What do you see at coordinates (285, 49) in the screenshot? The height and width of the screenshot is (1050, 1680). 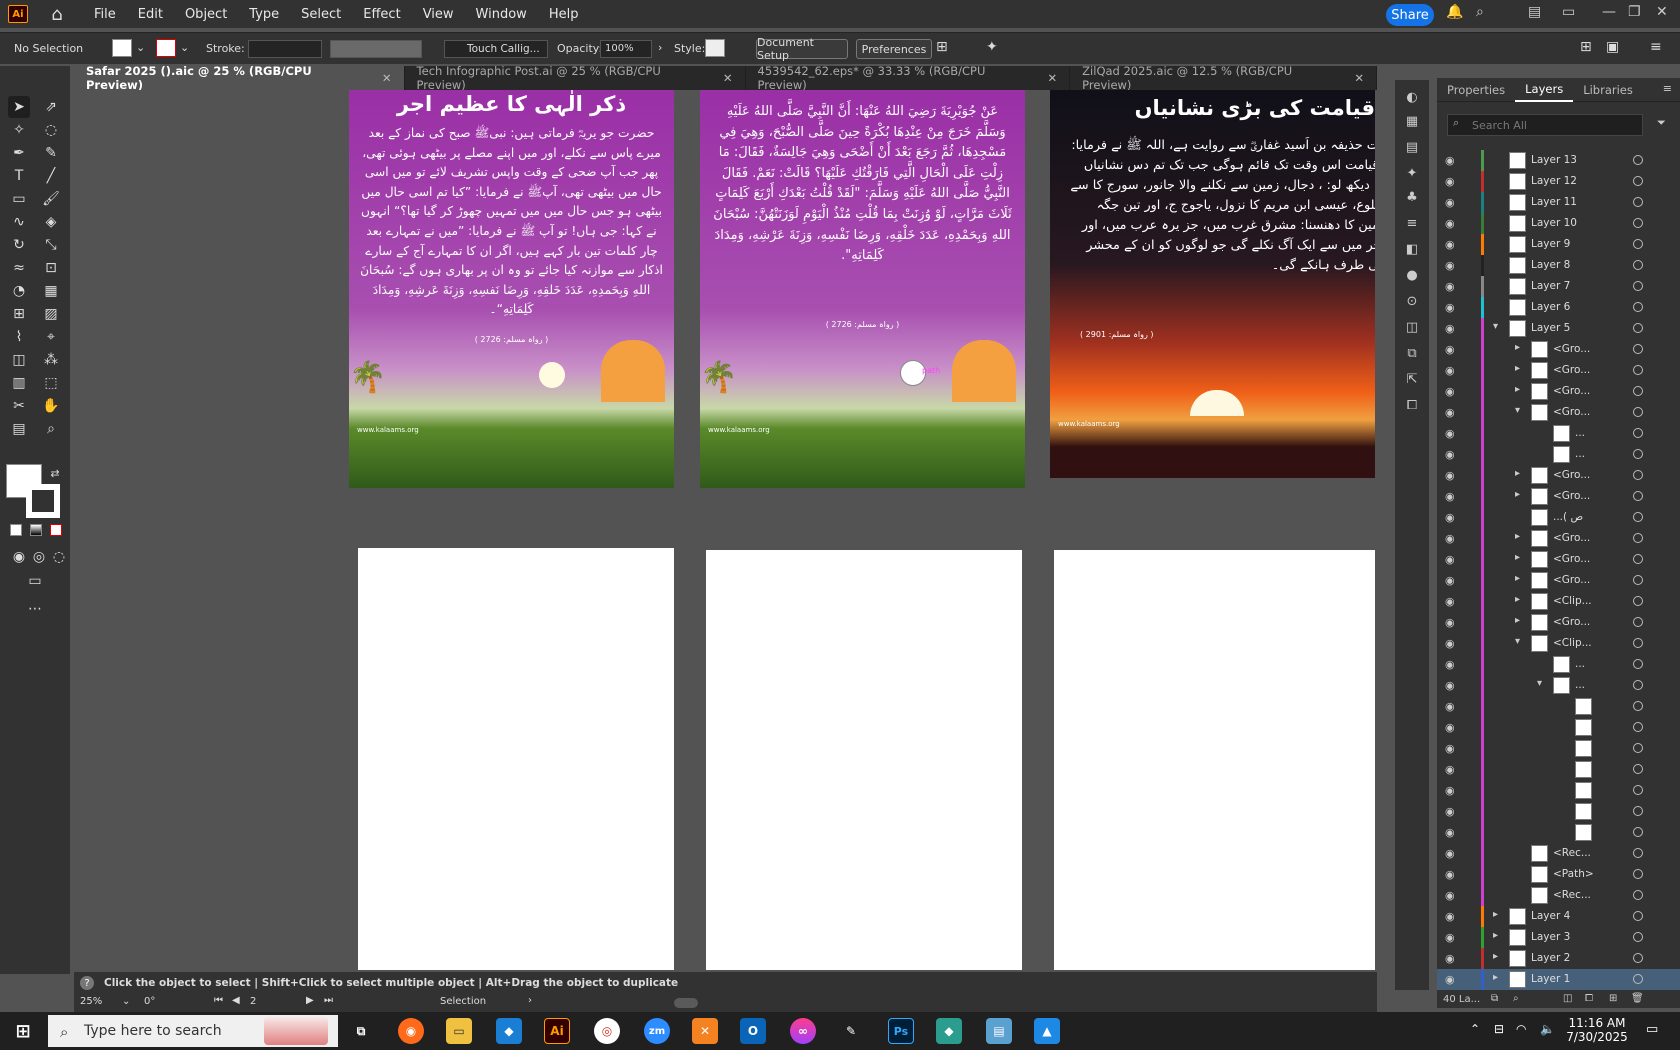 I see `stroke-weight-field` at bounding box center [285, 49].